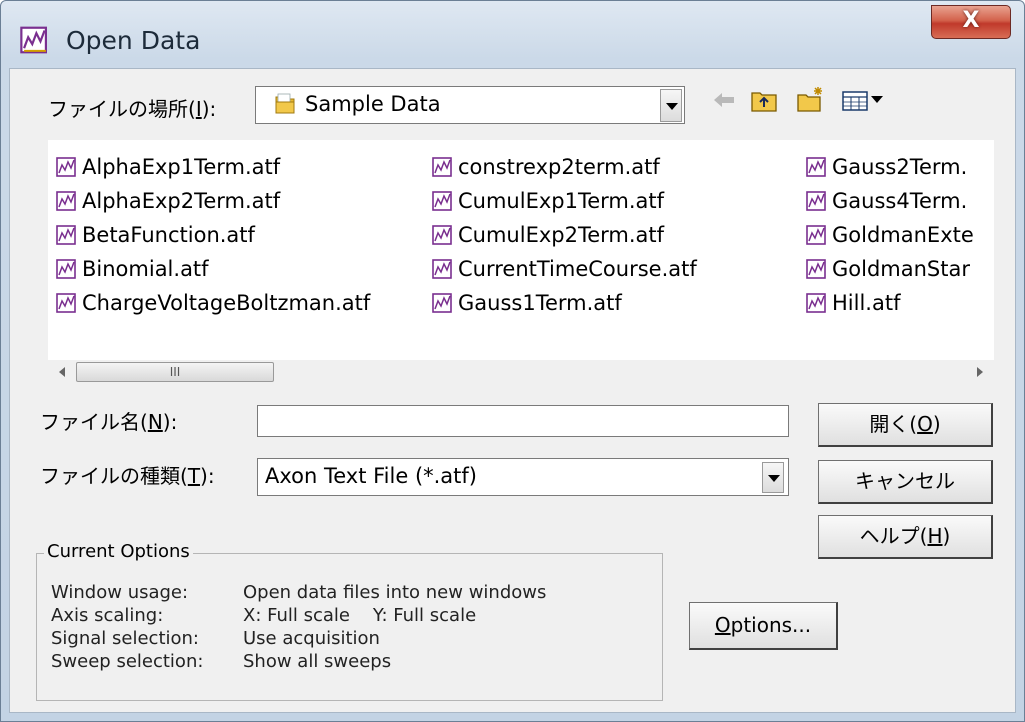 Image resolution: width=1025 pixels, height=722 pixels. Describe the element at coordinates (109, 422) in the screenshot. I see `filename-label: ファイル名(N):` at that location.